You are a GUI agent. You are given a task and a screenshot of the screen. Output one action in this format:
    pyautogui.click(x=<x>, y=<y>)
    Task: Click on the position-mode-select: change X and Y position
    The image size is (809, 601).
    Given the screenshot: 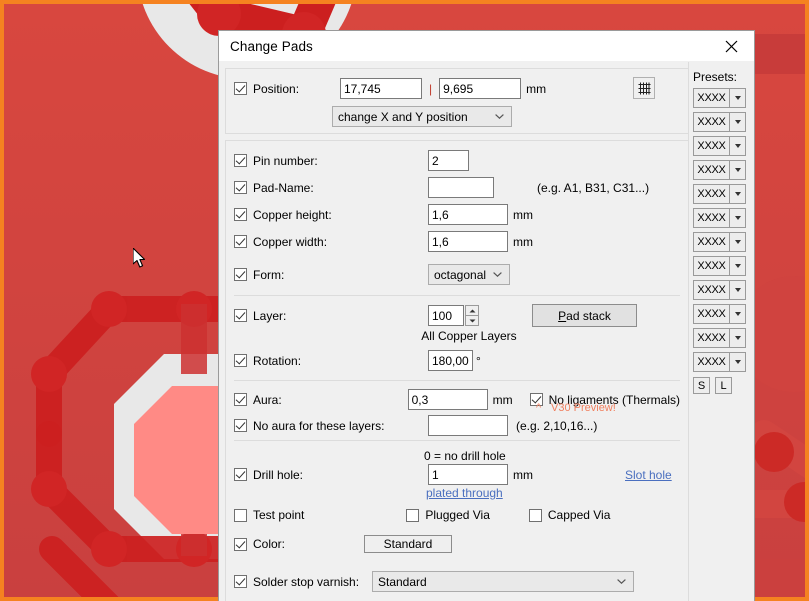 What is the action you would take?
    pyautogui.click(x=422, y=116)
    